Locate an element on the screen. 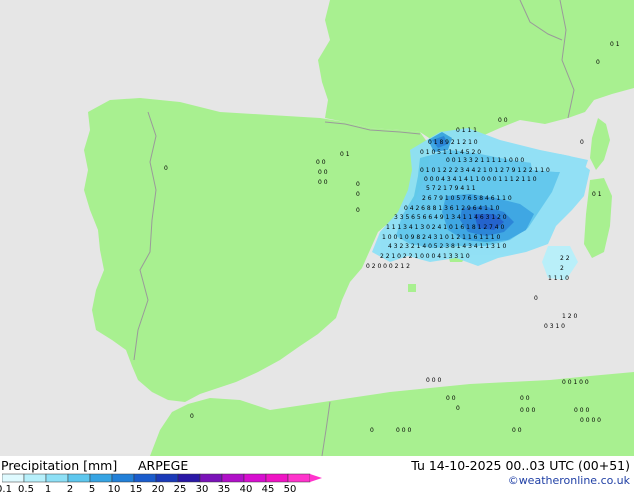  precip-value: 0 3 1 0 is located at coordinates (554, 326).